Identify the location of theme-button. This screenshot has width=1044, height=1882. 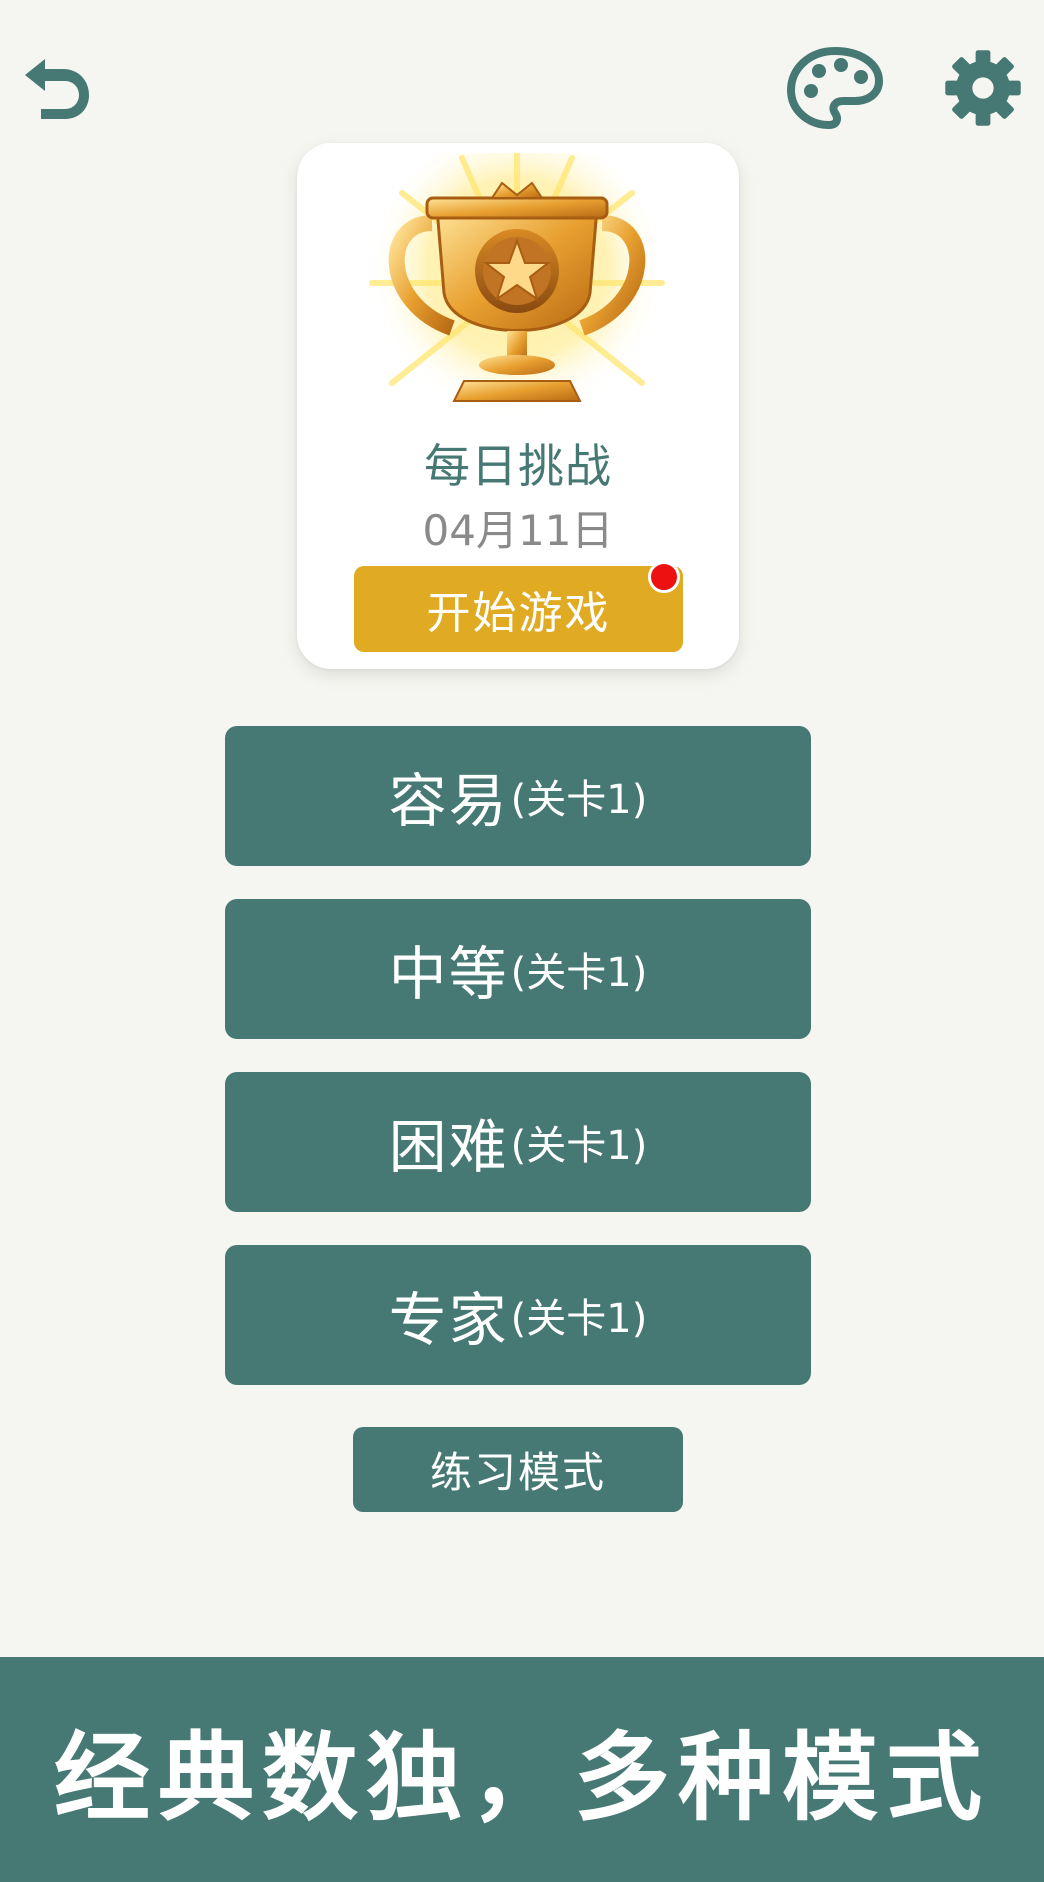
(835, 87).